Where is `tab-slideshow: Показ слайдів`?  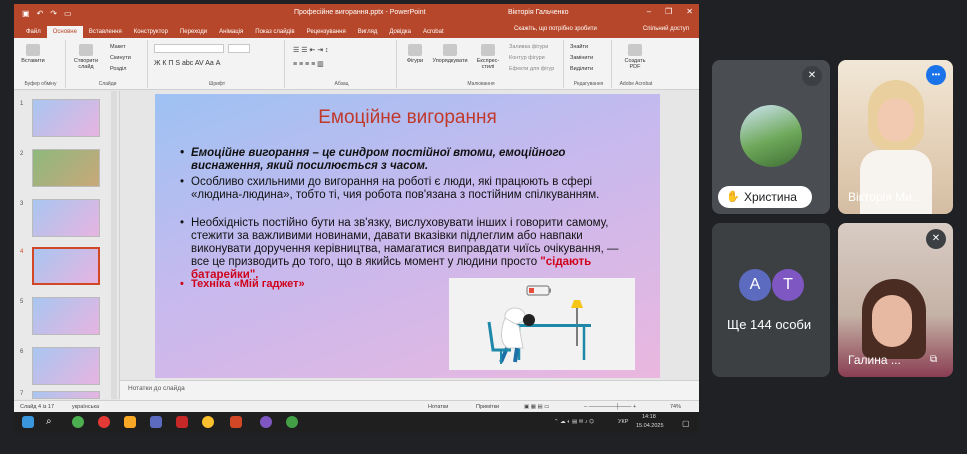 tab-slideshow: Показ слайдів is located at coordinates (274, 32).